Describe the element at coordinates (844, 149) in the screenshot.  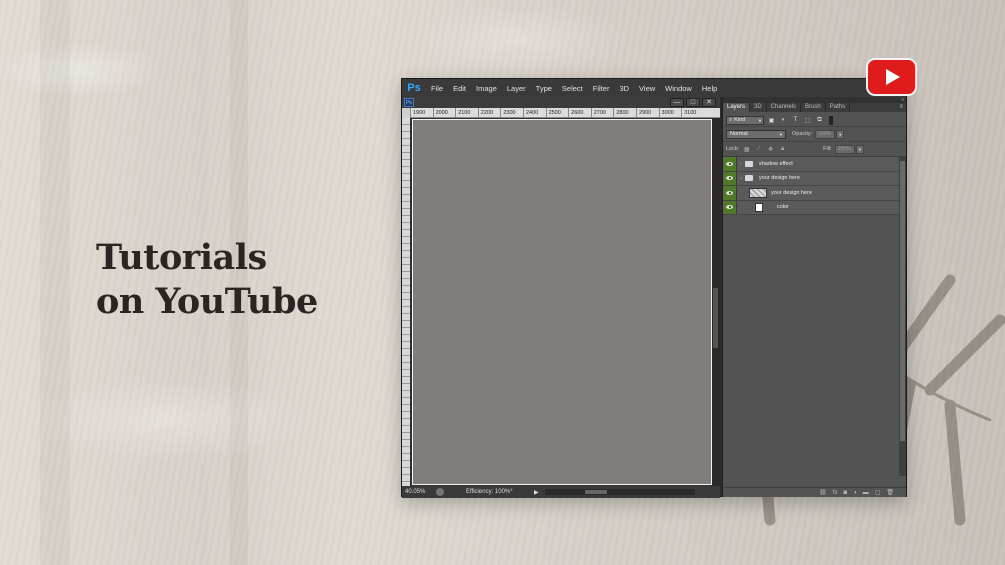
I see `fill-field: 100%` at that location.